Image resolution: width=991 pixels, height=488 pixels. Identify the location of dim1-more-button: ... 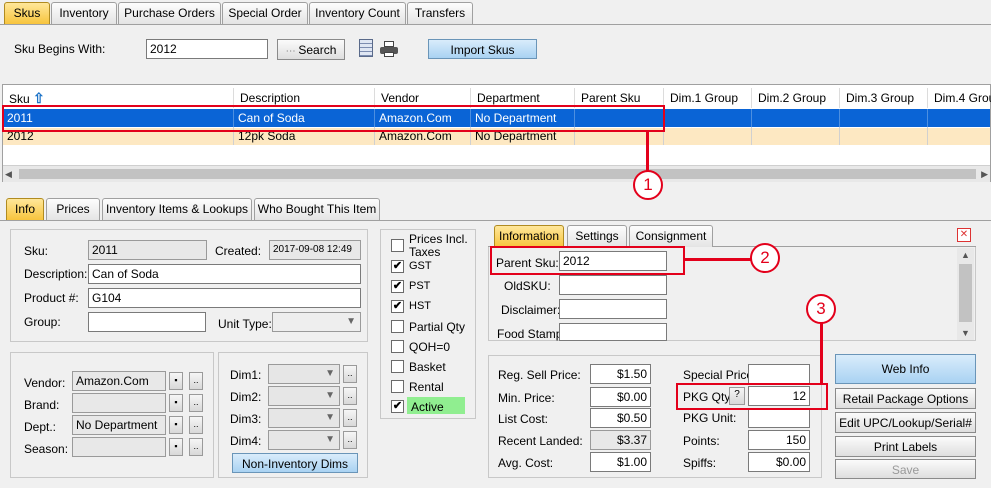
(350, 374).